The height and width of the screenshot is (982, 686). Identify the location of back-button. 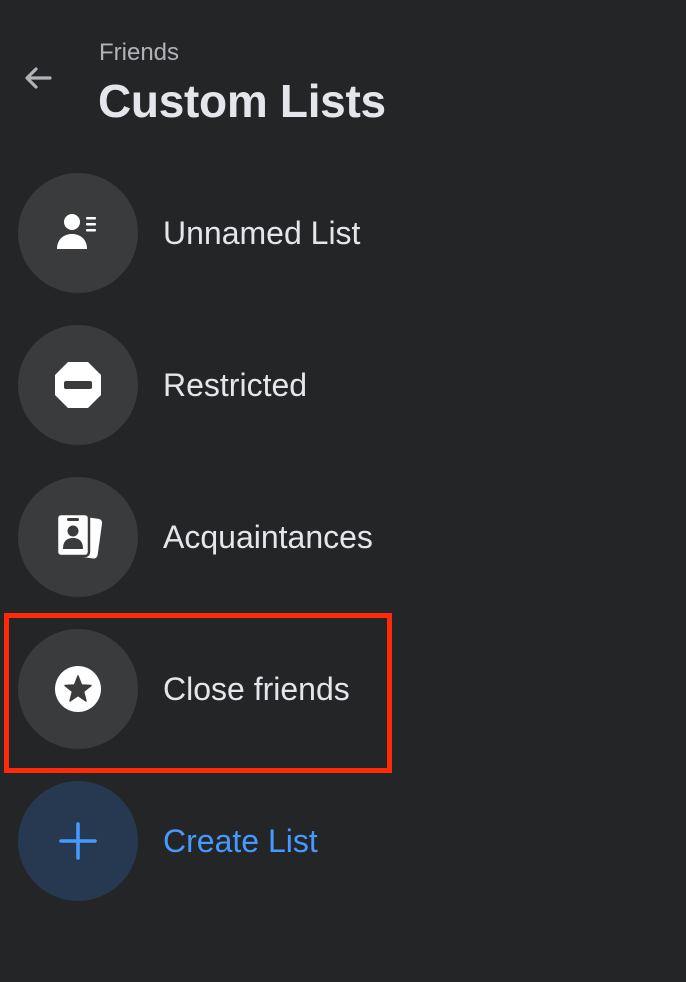
(38, 78).